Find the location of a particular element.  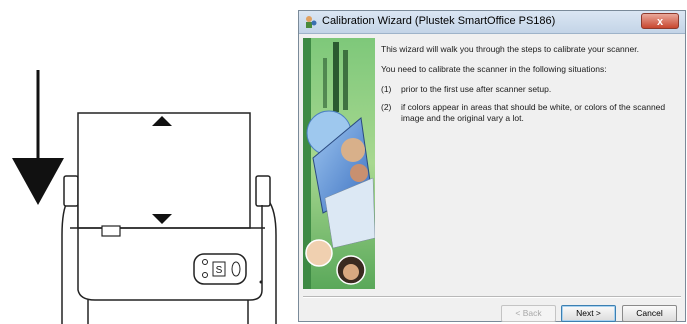

list-item-number: (1) is located at coordinates (386, 89).